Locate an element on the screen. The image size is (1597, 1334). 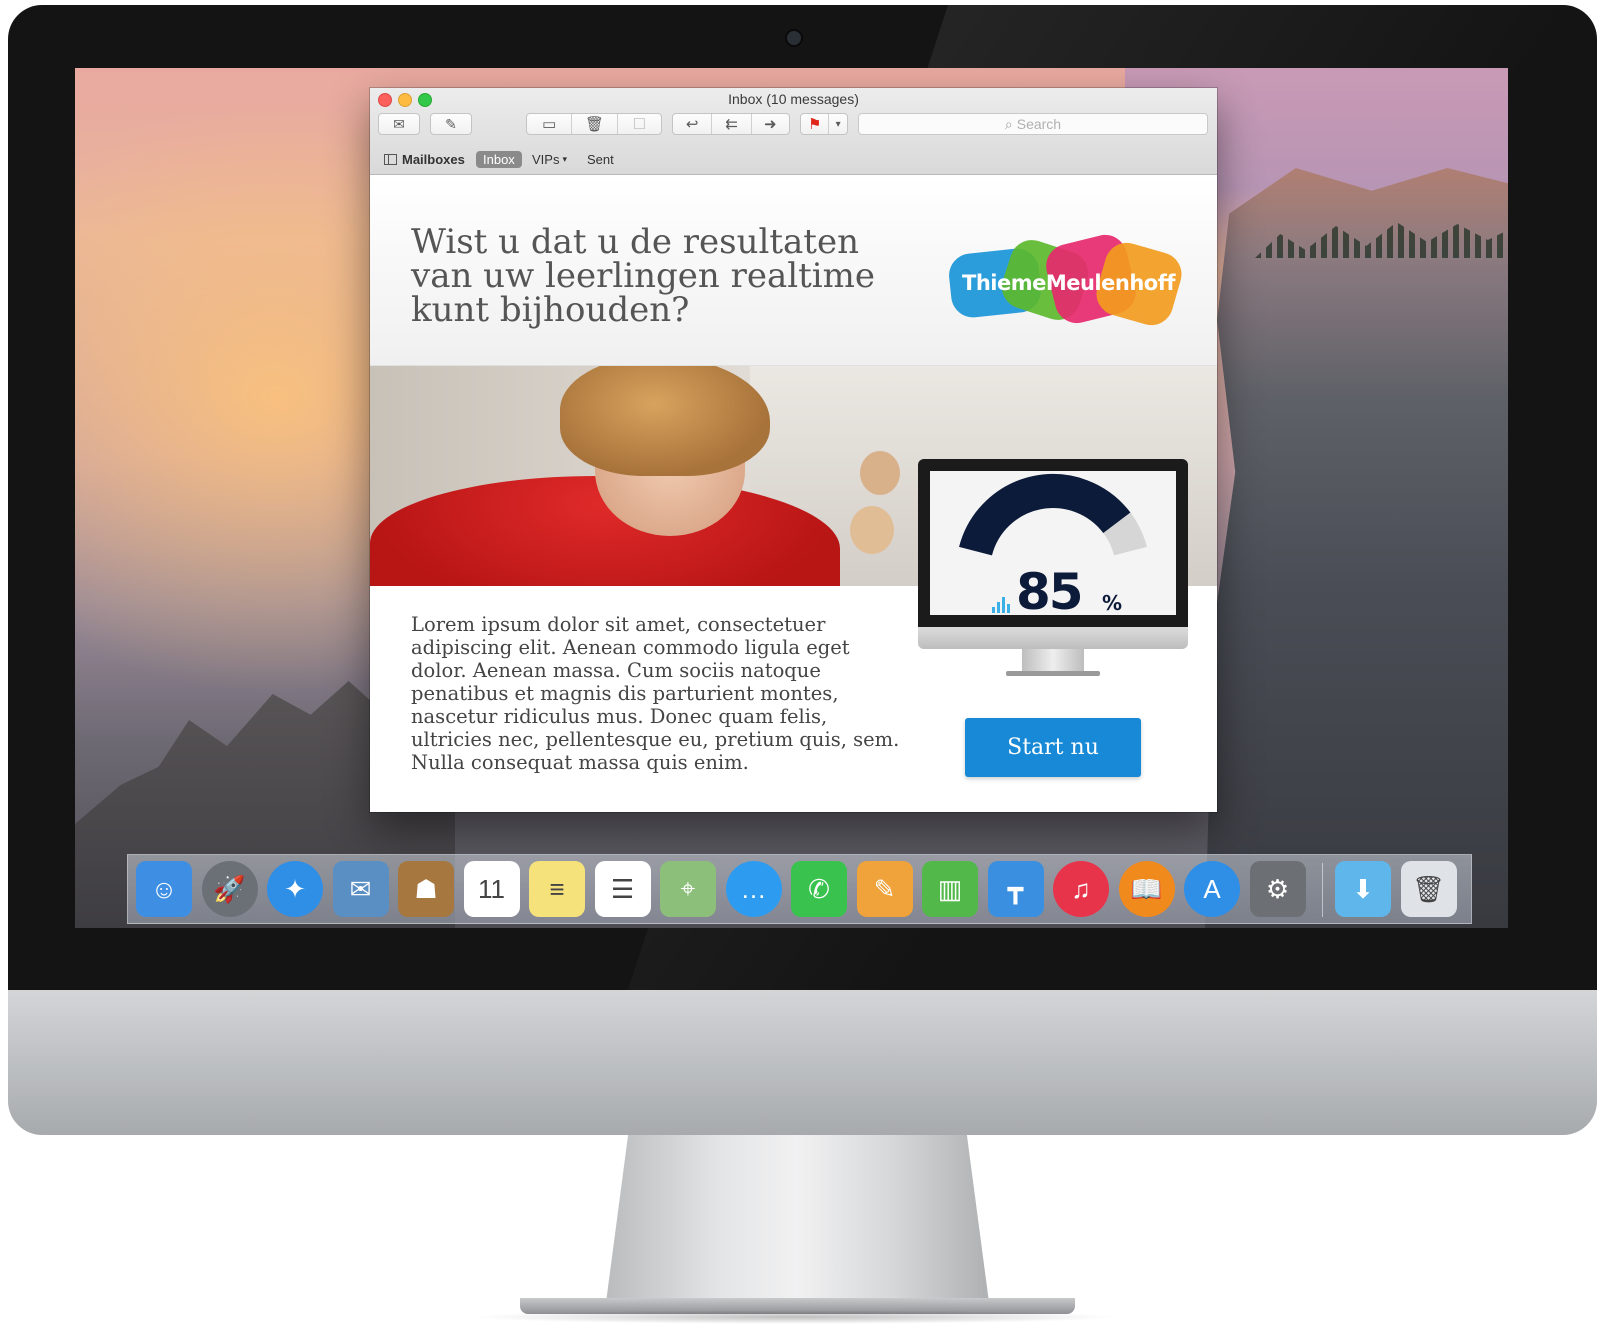
reply-icon: ↩ is located at coordinates (692, 124).